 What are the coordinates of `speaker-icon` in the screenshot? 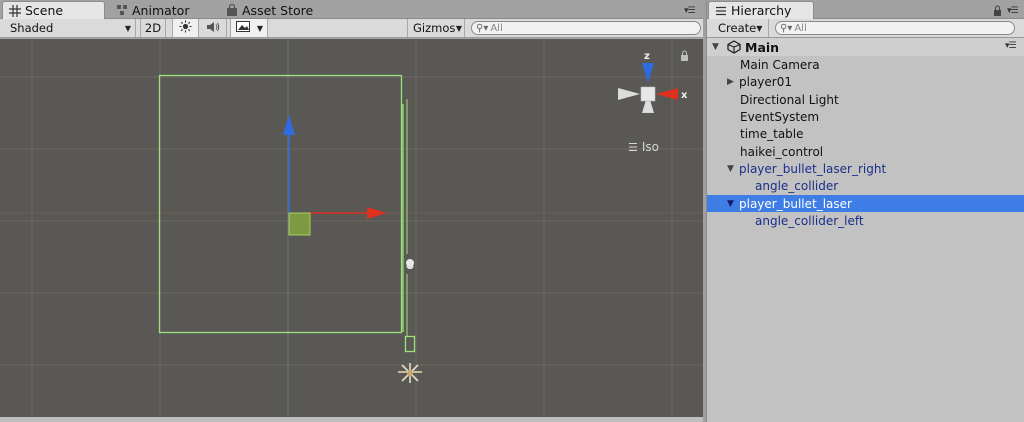 It's located at (213, 28).